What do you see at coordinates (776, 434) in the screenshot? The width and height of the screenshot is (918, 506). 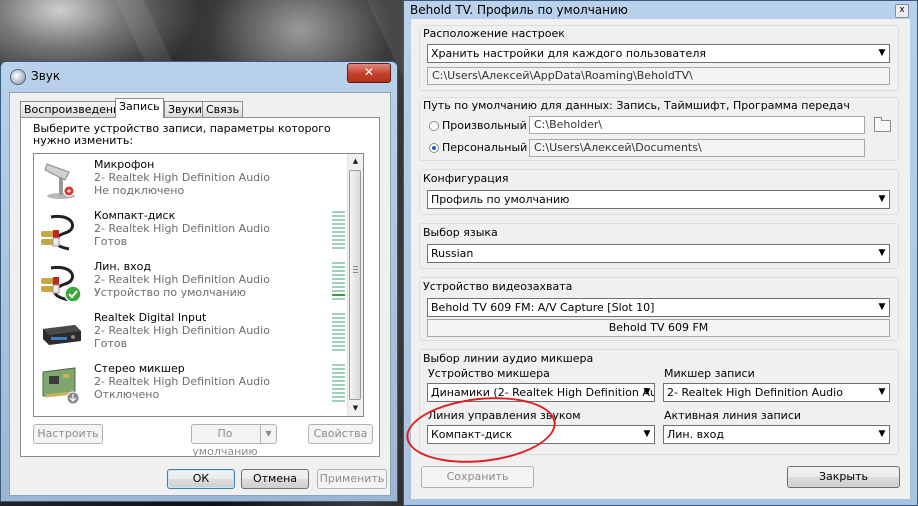 I see `record-line-select: Лин. вход ▼` at bounding box center [776, 434].